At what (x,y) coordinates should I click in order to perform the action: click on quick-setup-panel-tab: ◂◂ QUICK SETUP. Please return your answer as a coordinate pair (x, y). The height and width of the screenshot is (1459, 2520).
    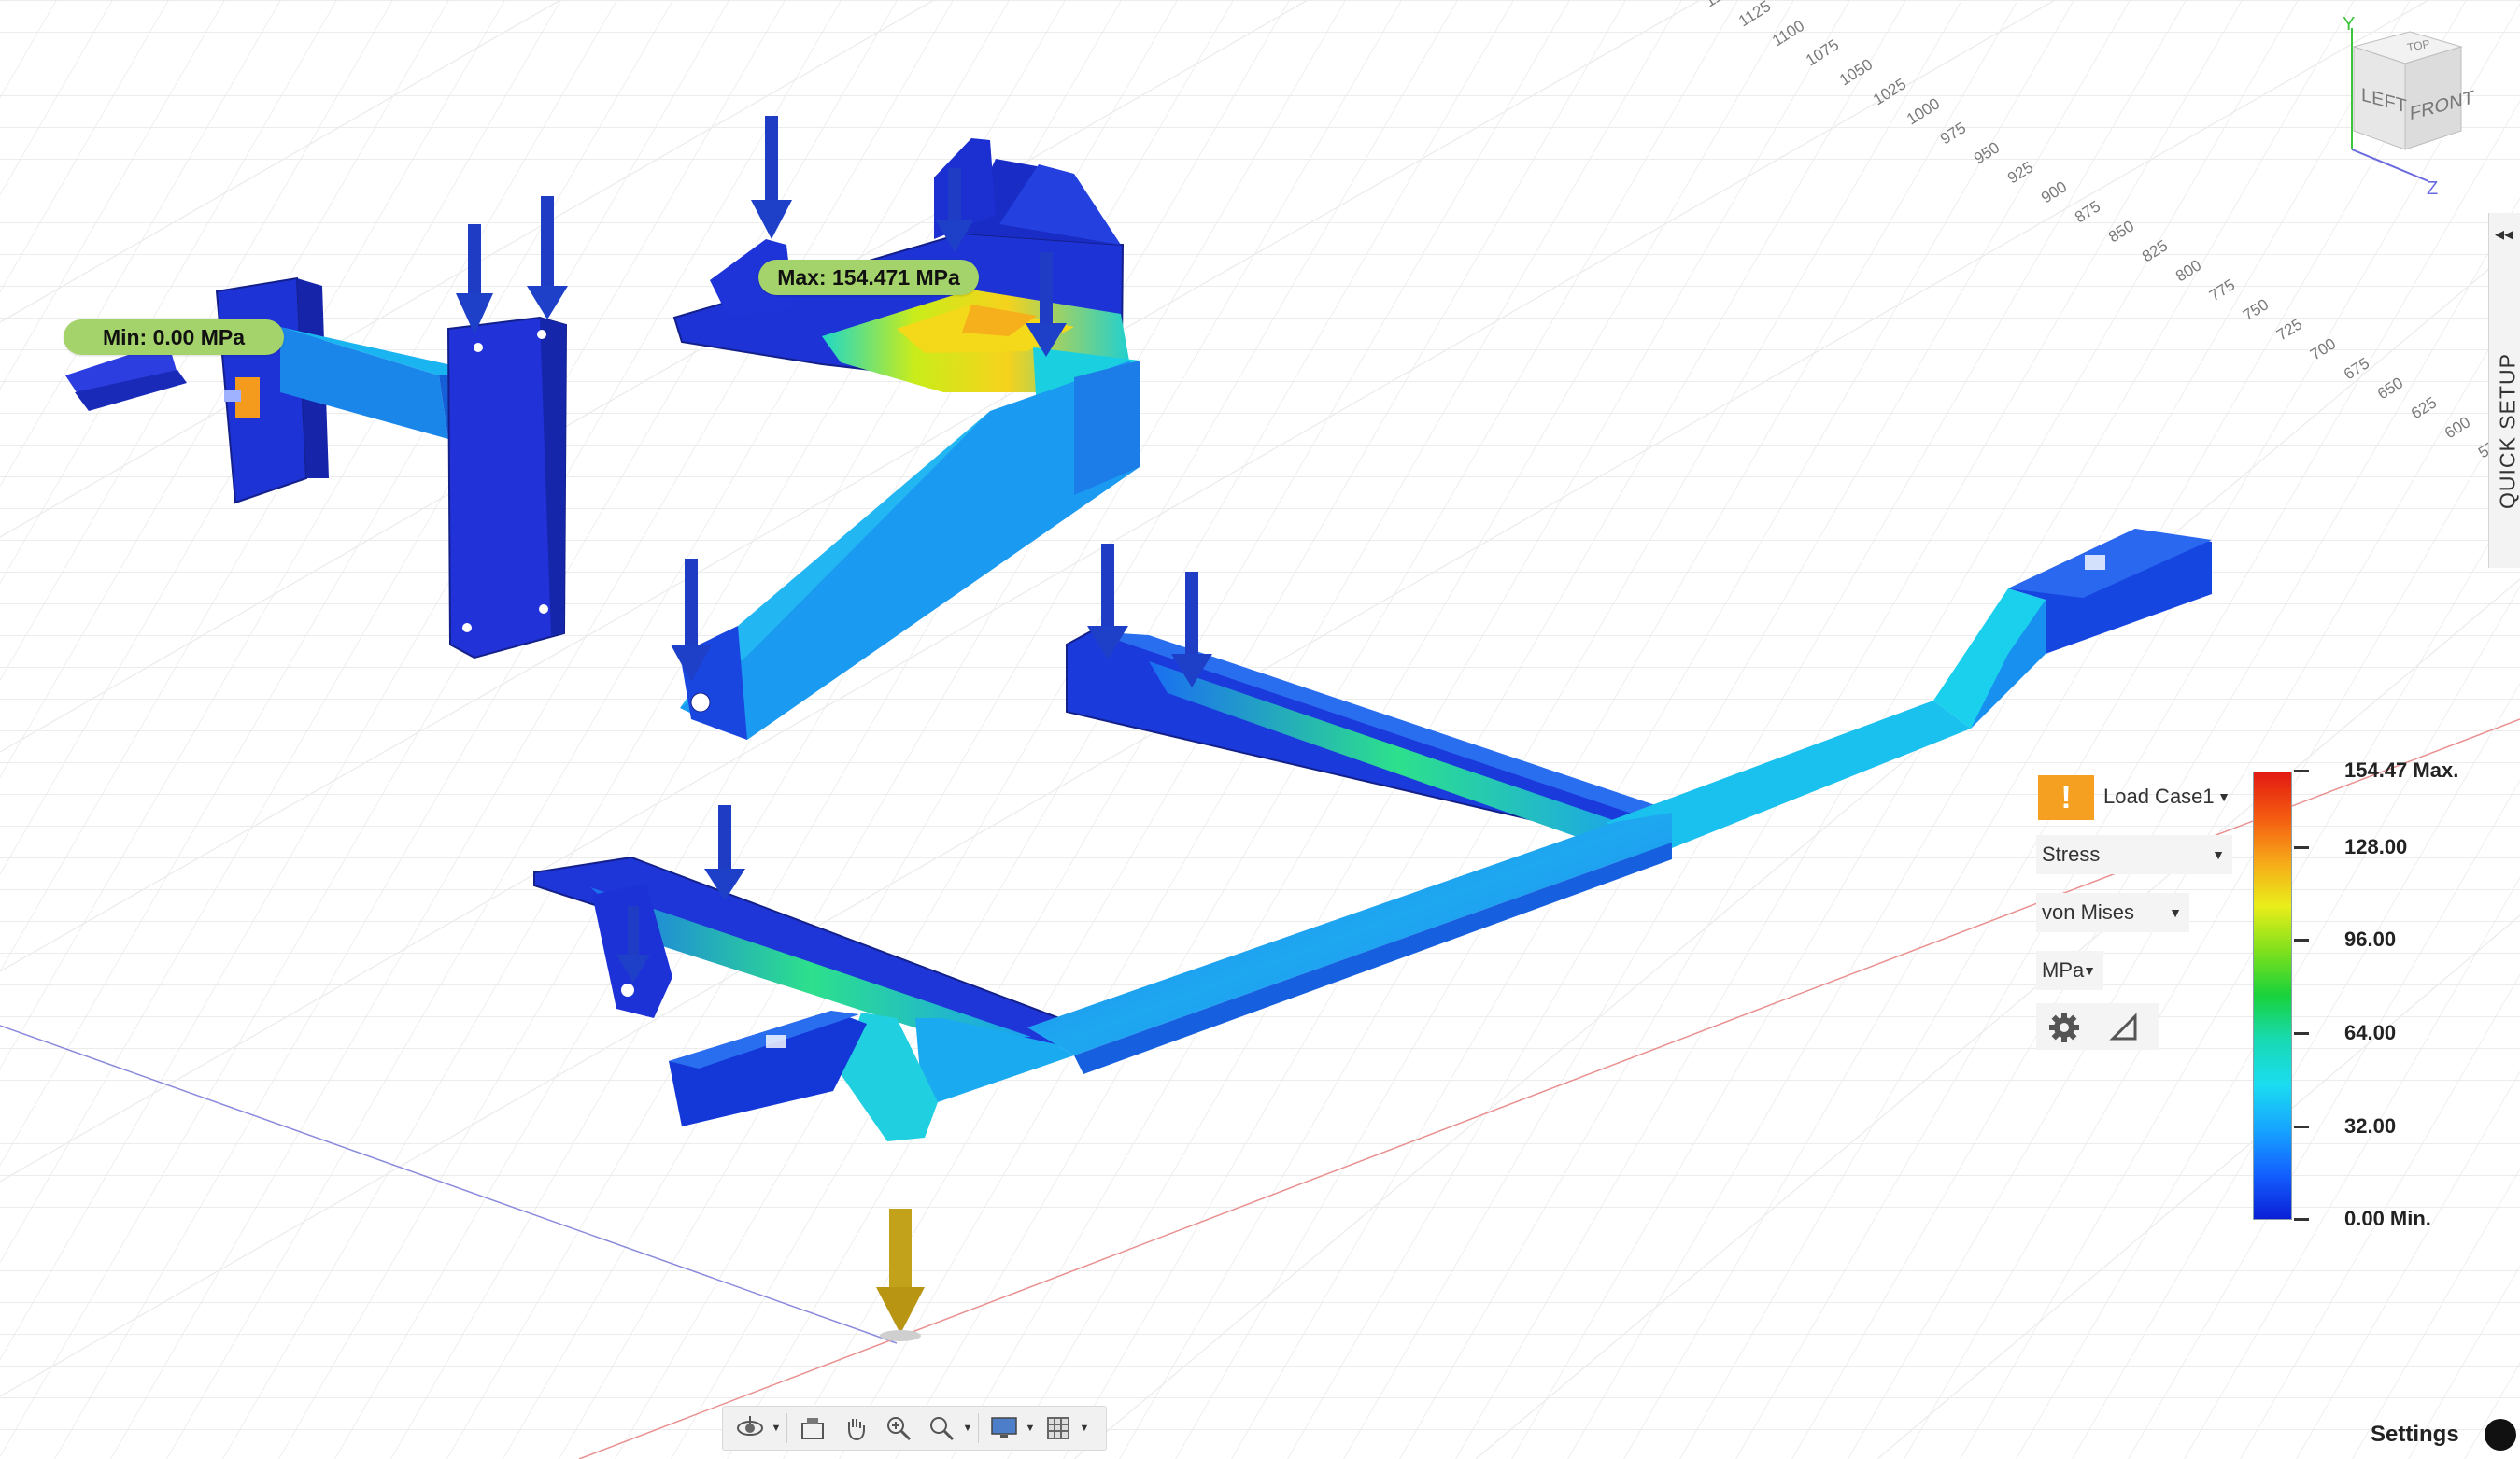
    Looking at the image, I should click on (2504, 390).